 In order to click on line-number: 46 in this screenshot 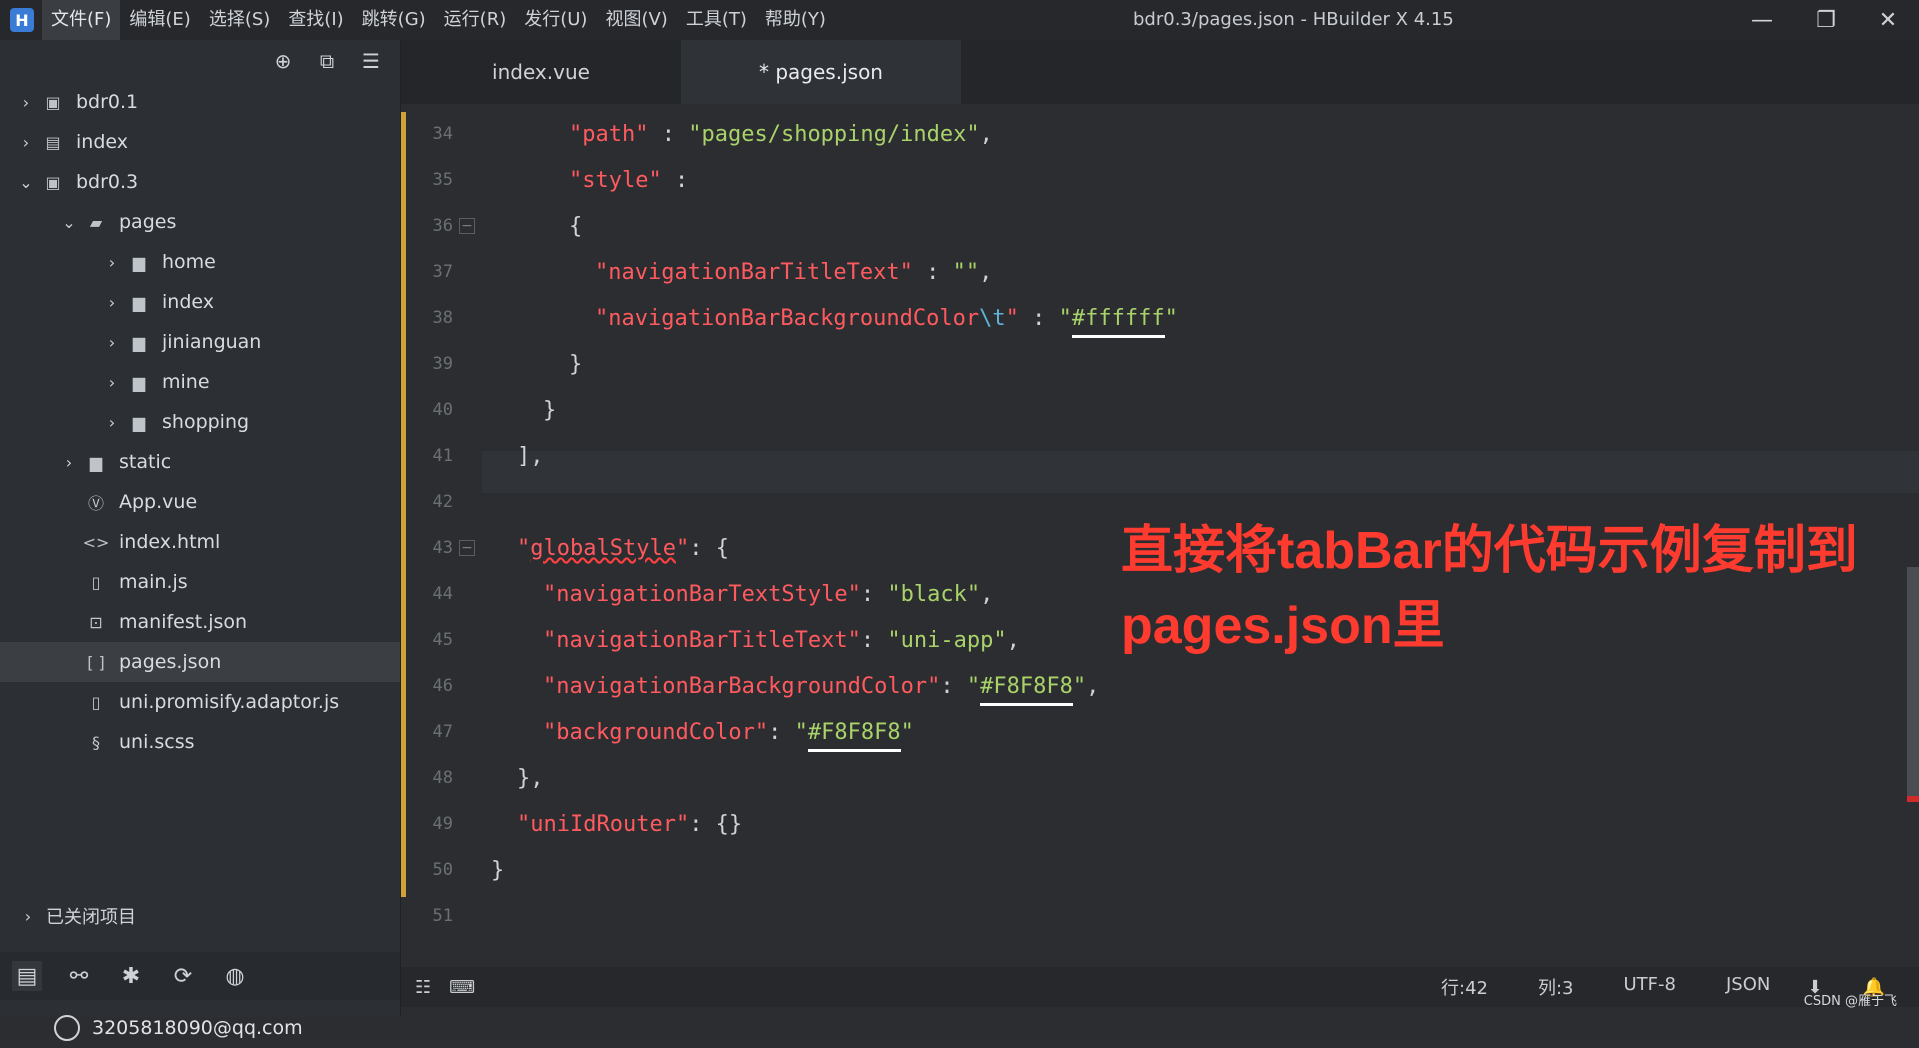, I will do `click(442, 686)`.